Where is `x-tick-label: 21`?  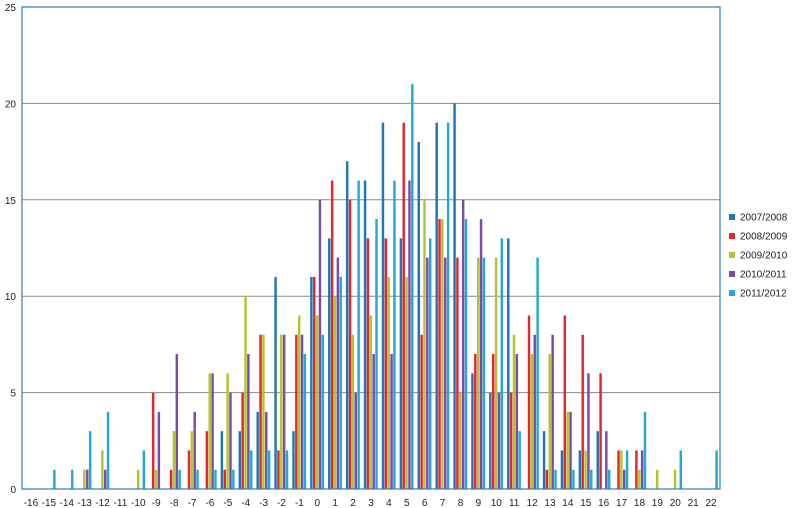 x-tick-label: 21 is located at coordinates (694, 503).